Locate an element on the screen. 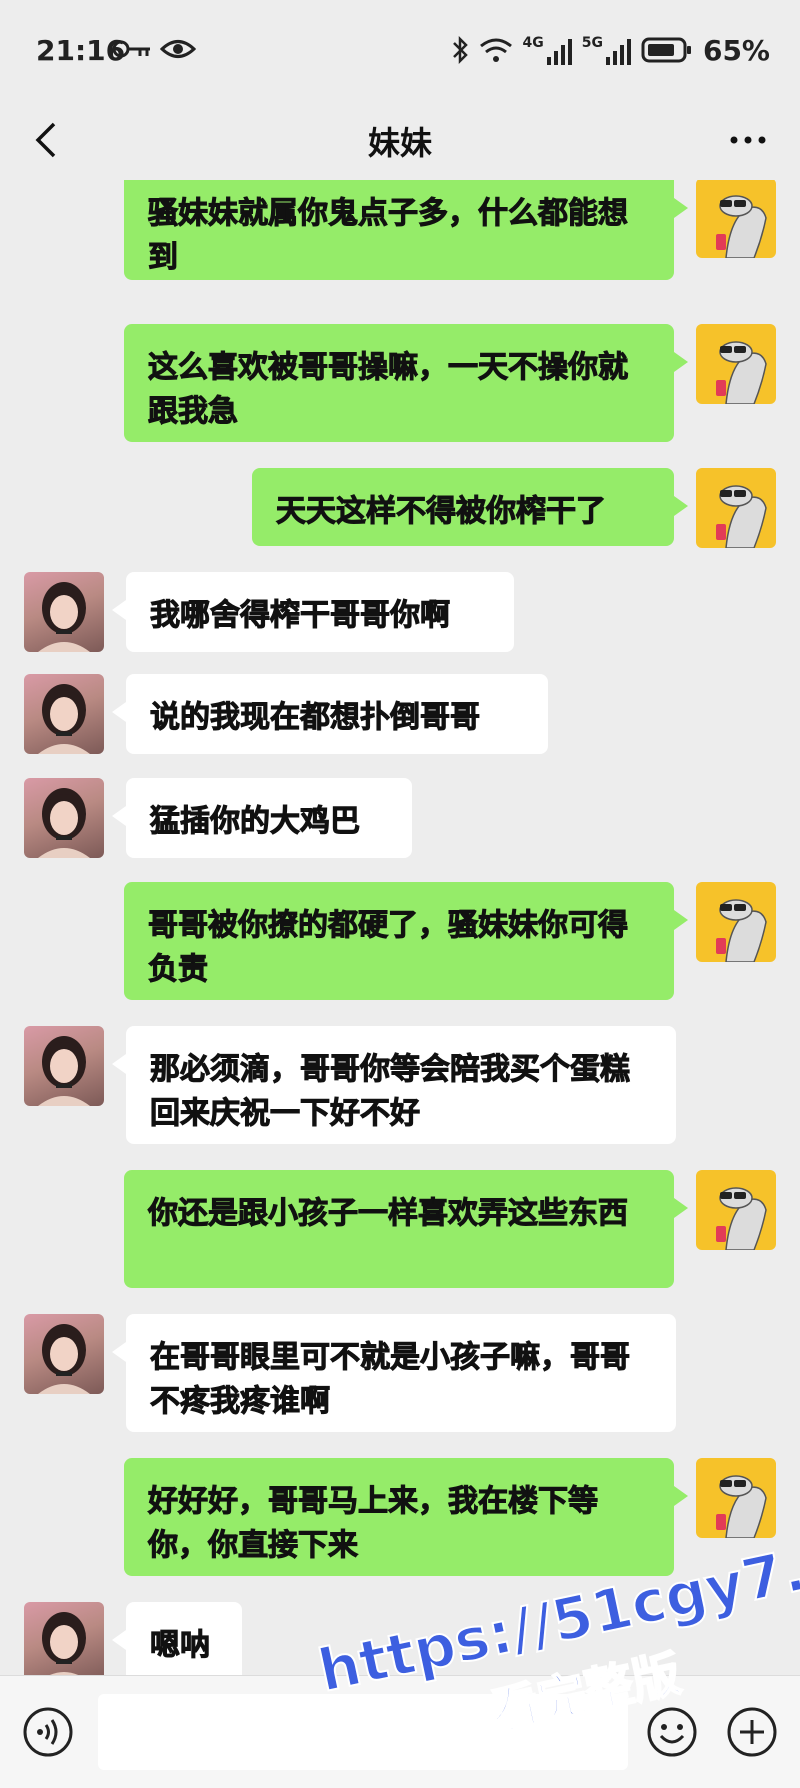 Image resolution: width=800 pixels, height=1788 pixels. emoji-icon is located at coordinates (672, 1732).